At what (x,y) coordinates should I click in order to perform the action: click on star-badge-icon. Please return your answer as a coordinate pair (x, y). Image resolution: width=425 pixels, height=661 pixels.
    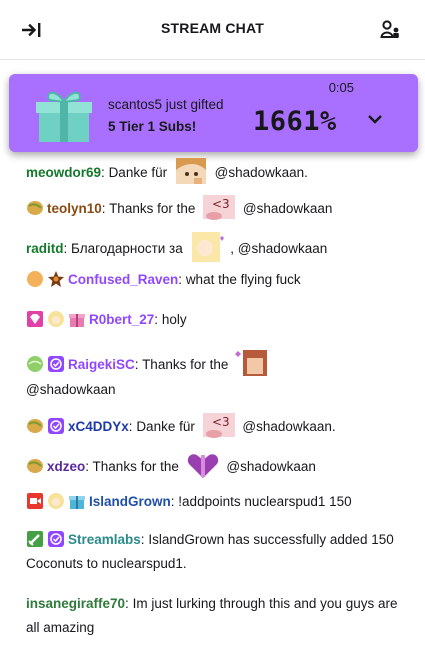
    Looking at the image, I should click on (56, 279).